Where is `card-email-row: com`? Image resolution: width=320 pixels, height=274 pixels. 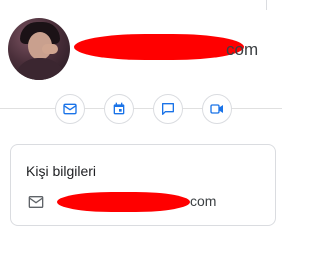
card-email-row: com is located at coordinates (146, 202).